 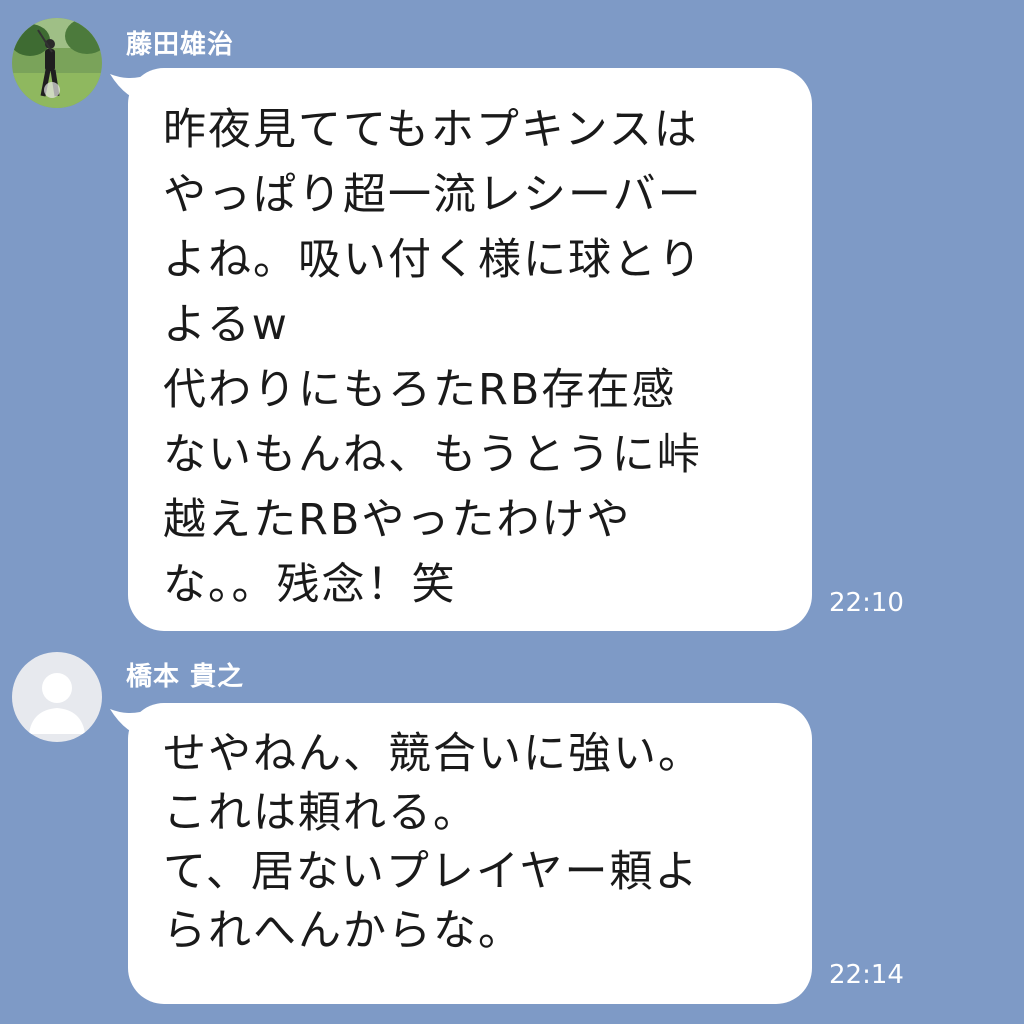 What do you see at coordinates (185, 677) in the screenshot?
I see `sender-name: 橋本 貴之` at bounding box center [185, 677].